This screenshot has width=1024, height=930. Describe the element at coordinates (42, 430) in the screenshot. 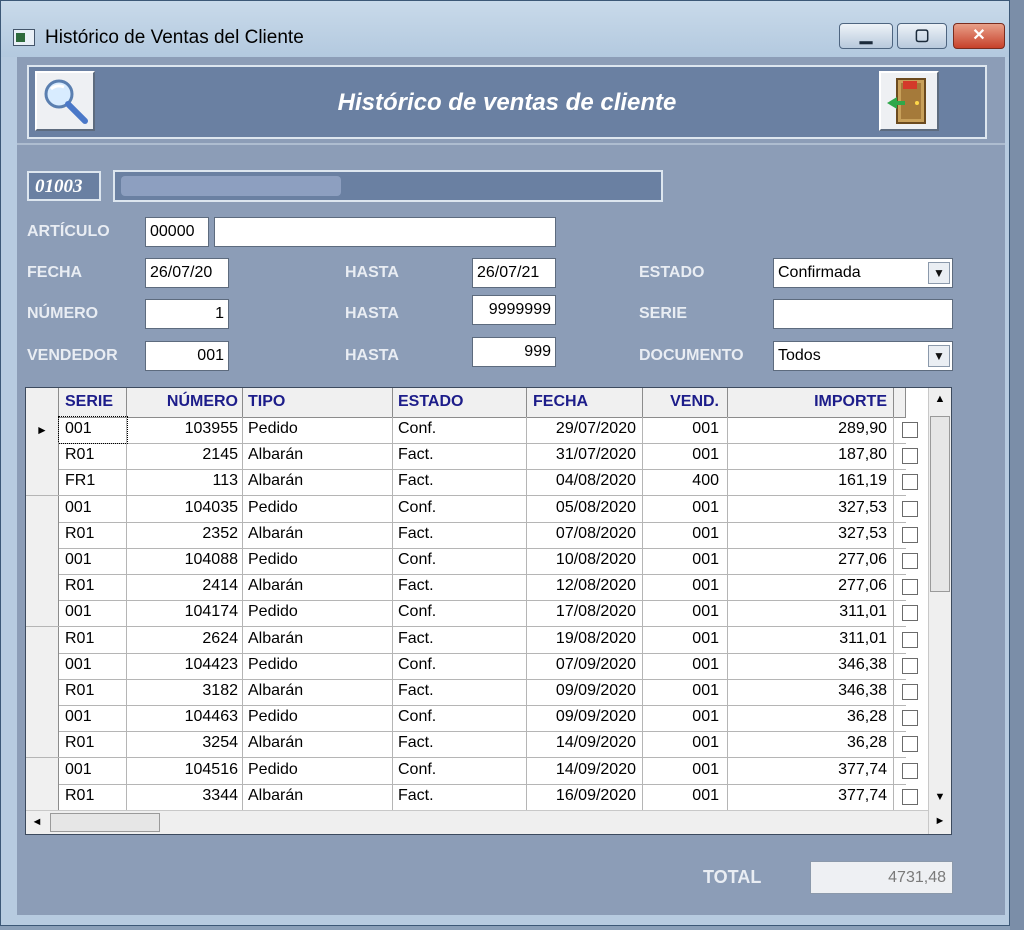

I see `row-indicator: ►` at that location.